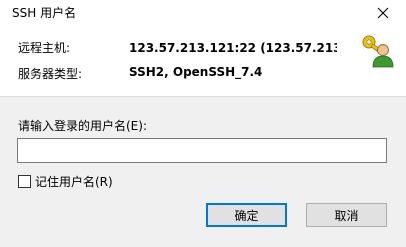 The width and height of the screenshot is (406, 247). What do you see at coordinates (82, 126) in the screenshot?
I see `username-prompt: 请输入登录的用户名(E):` at bounding box center [82, 126].